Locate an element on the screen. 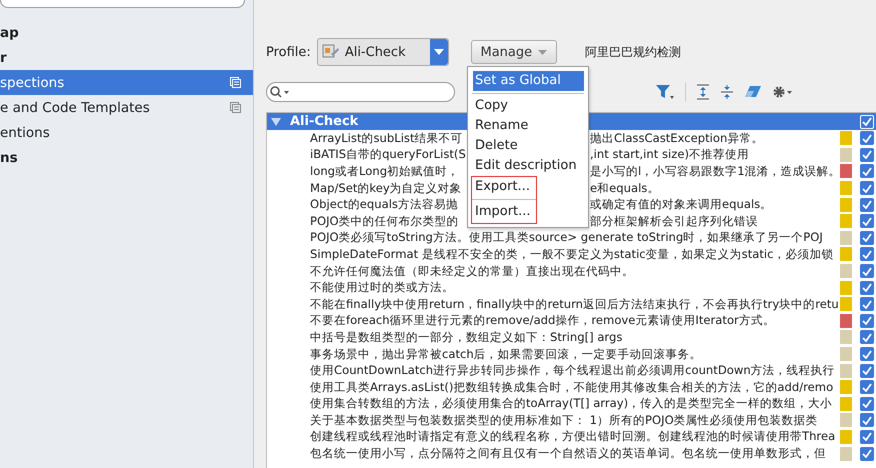 The image size is (876, 468). inspection-name: 包名统一使用小写，点分隔符之间有且仅有一个自然语义的英语单词。包名统一使用单数形式，但 is located at coordinates (568, 454).